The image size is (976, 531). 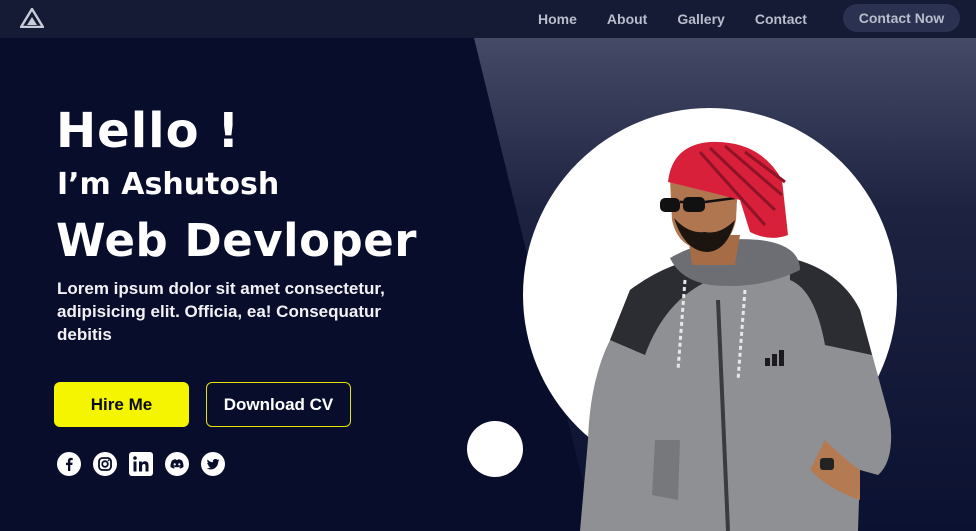 What do you see at coordinates (148, 131) in the screenshot?
I see `hero-greeting: Hello !` at bounding box center [148, 131].